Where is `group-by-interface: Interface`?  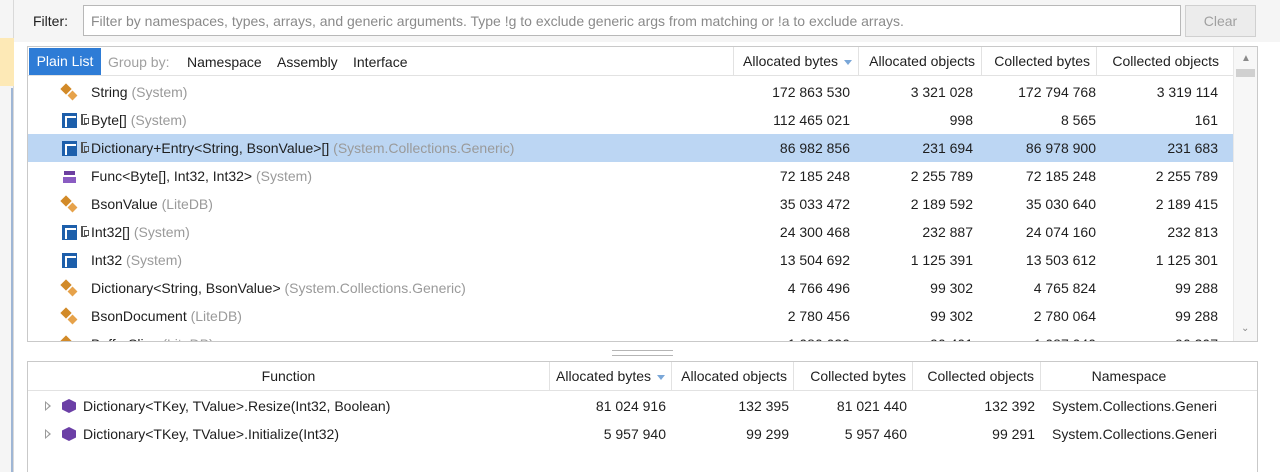
group-by-interface: Interface is located at coordinates (380, 62).